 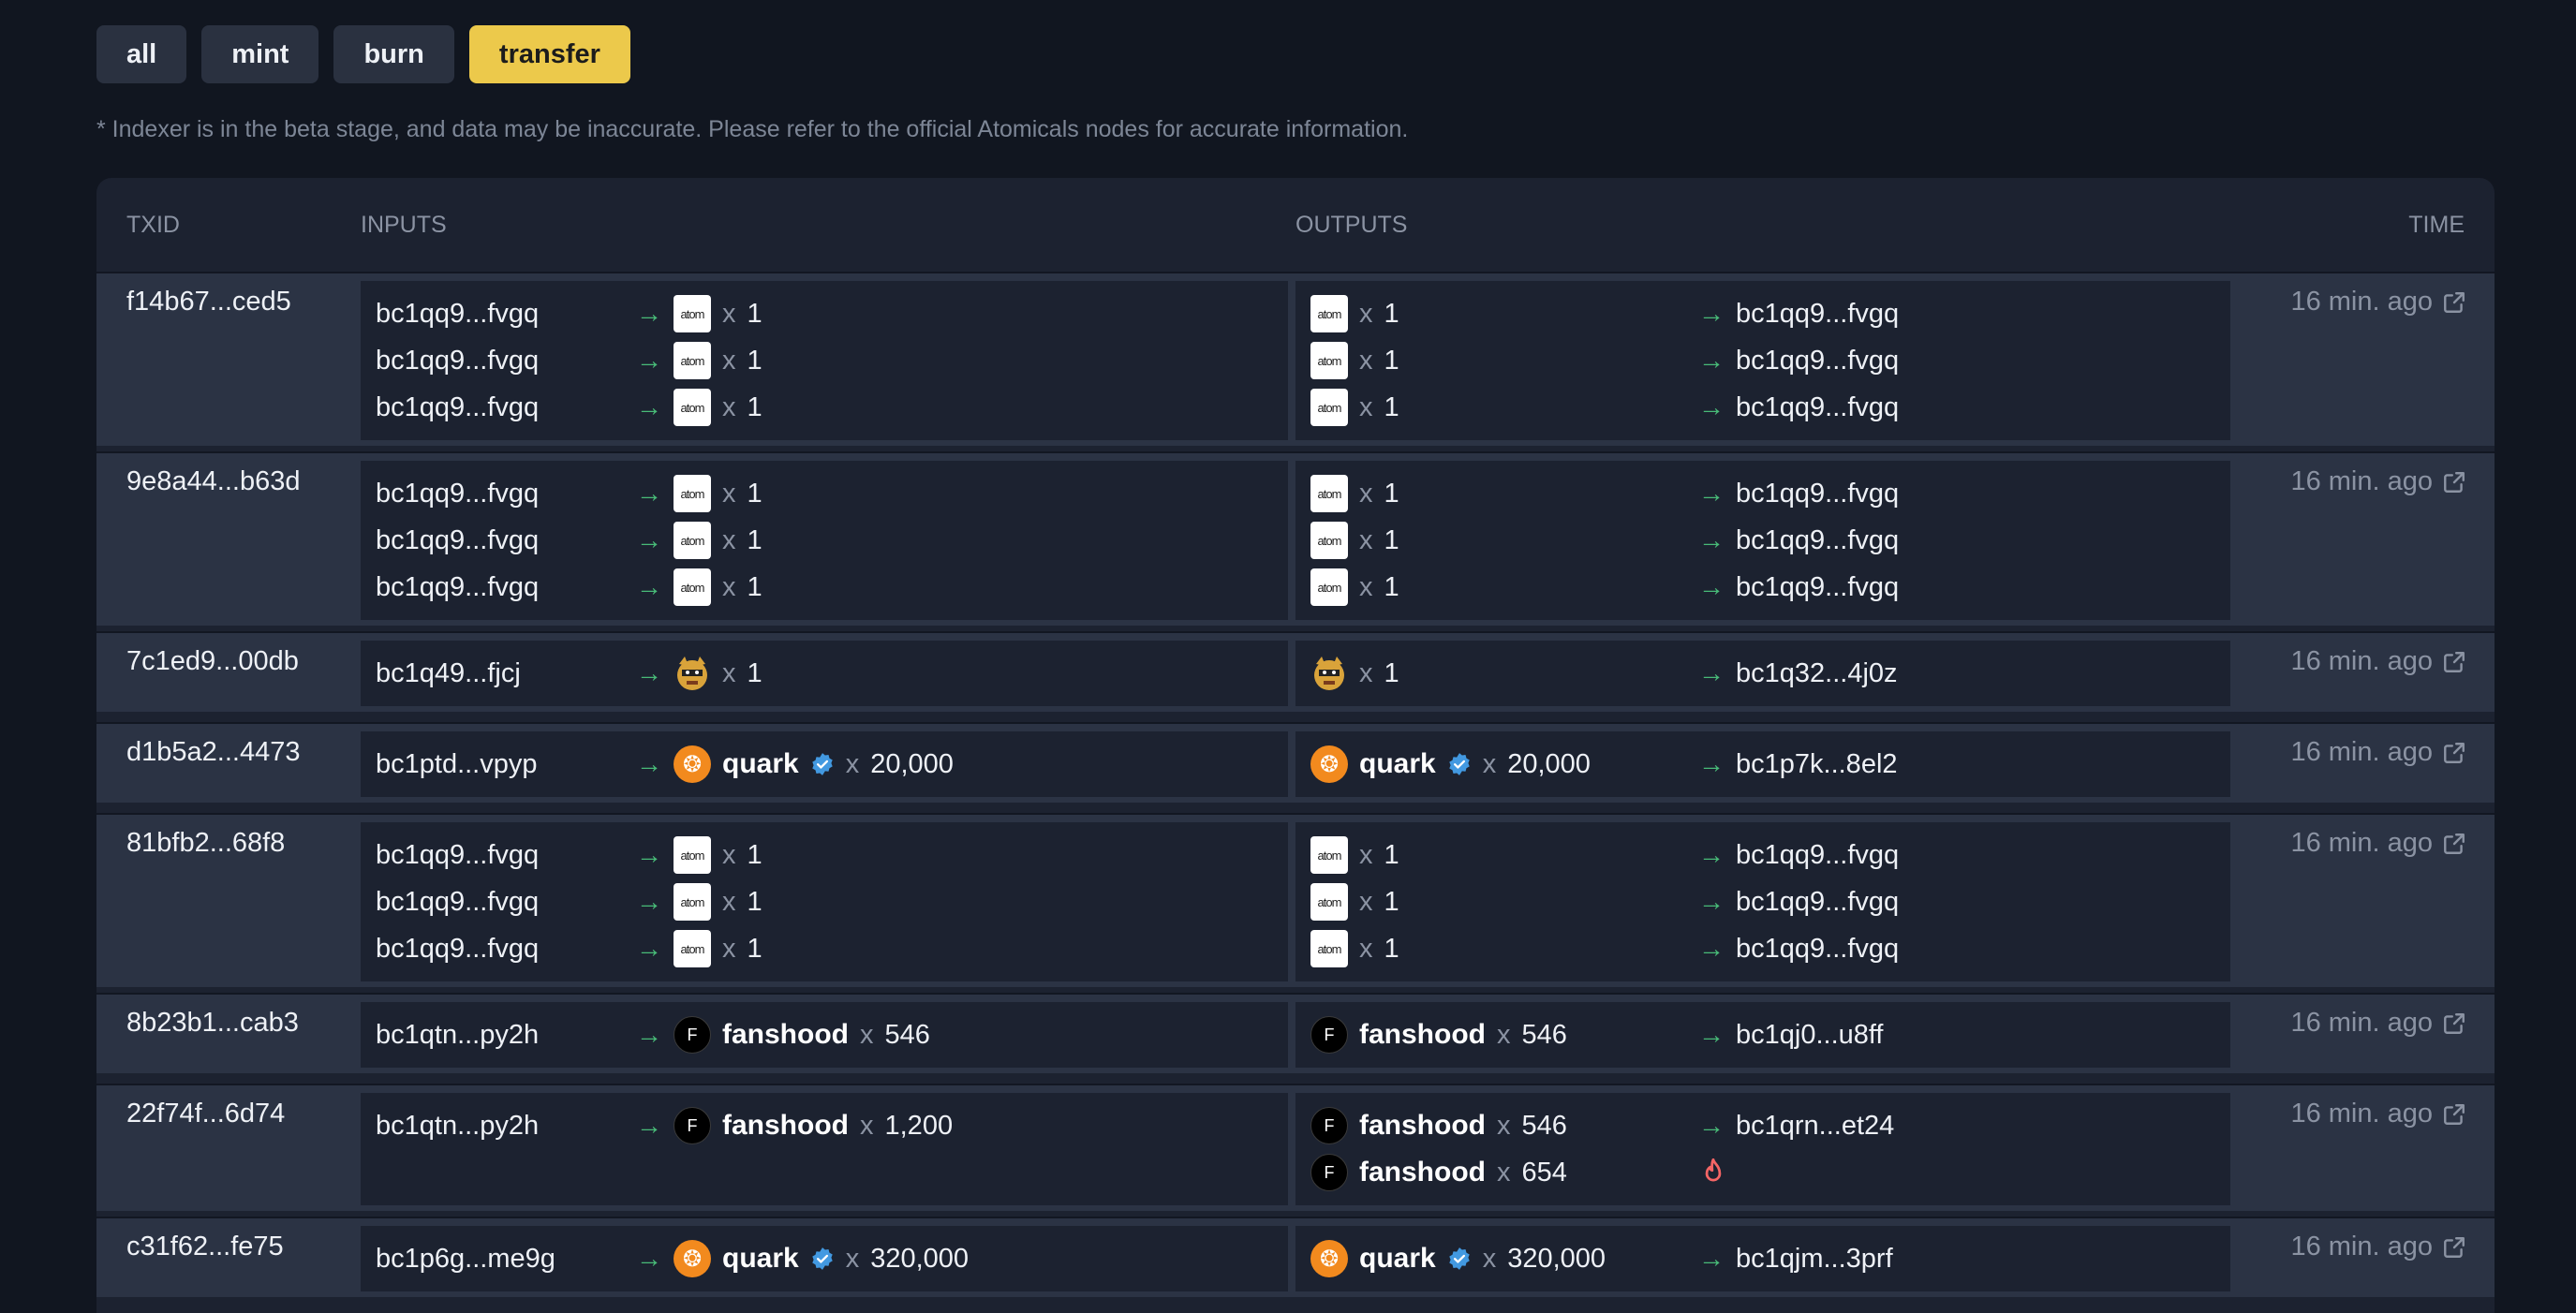 I want to click on output-line: Ffanshood x 546 → bc1qj0...u8ff, so click(x=1762, y=1034).